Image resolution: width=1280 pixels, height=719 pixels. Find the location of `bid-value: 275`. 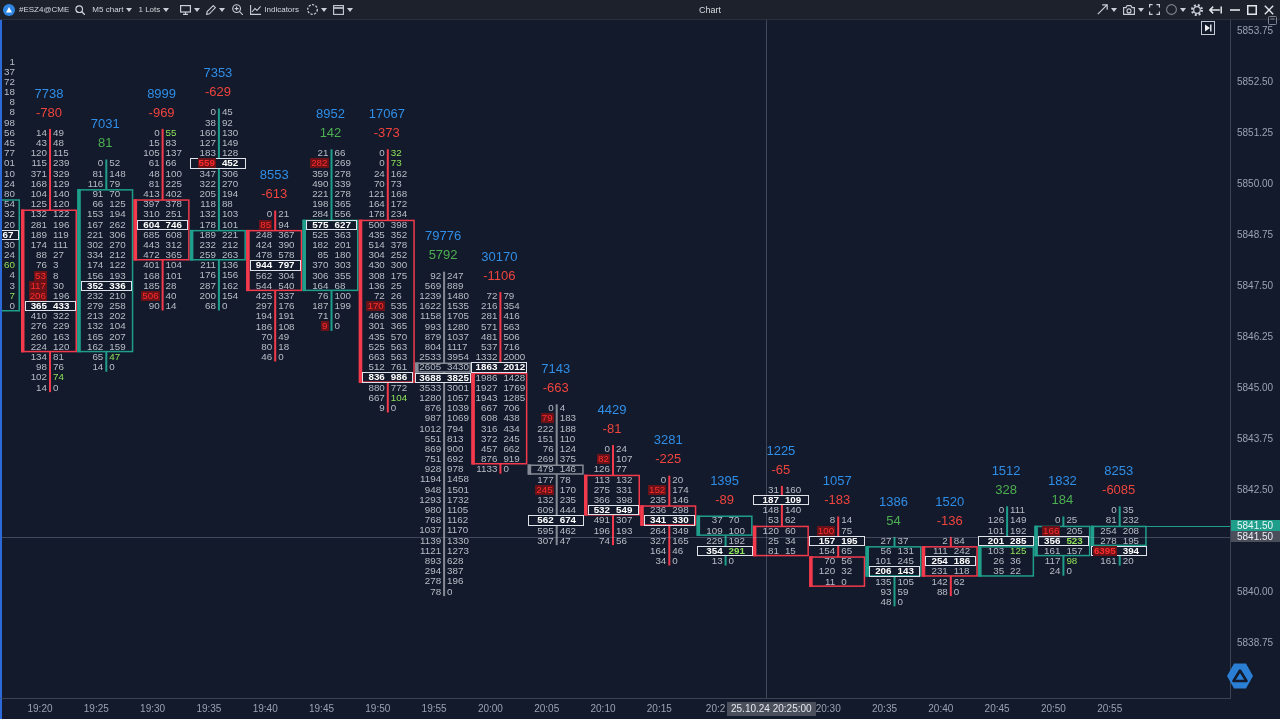

bid-value: 275 is located at coordinates (601, 489).